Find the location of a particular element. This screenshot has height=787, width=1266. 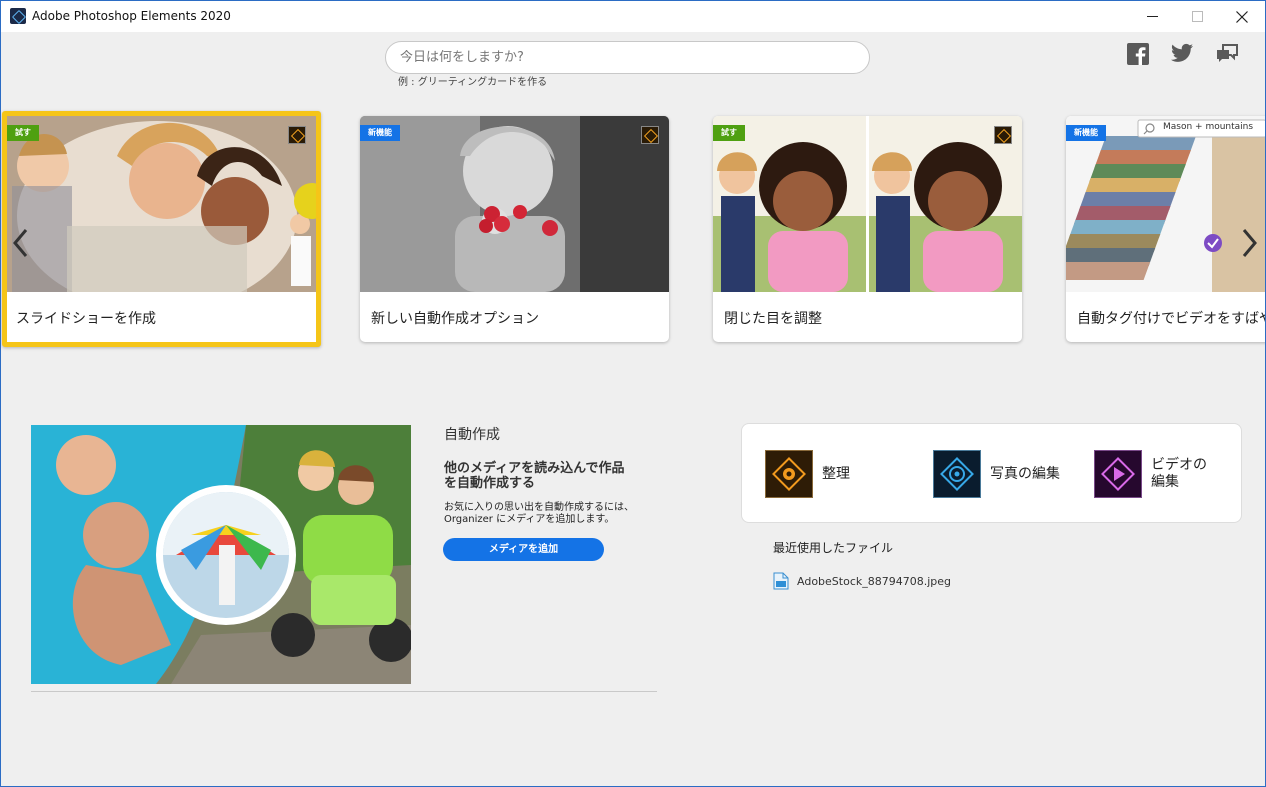

recent-file-name: AdobeStock_88794708.jpeg is located at coordinates (874, 581).